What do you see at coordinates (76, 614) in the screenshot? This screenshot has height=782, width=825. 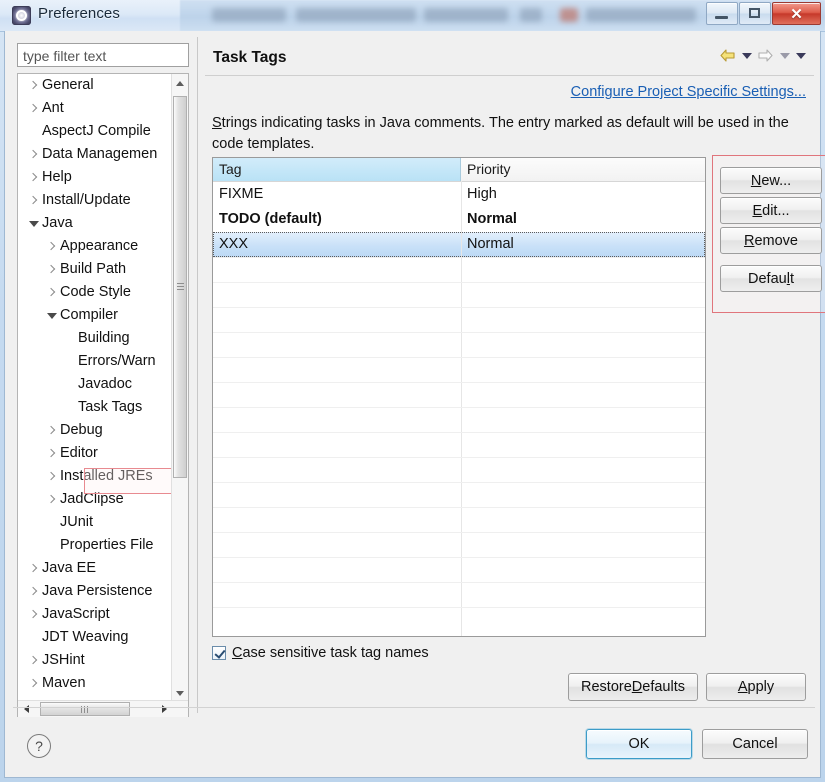 I see `sidebar-item-label: JavaScript` at bounding box center [76, 614].